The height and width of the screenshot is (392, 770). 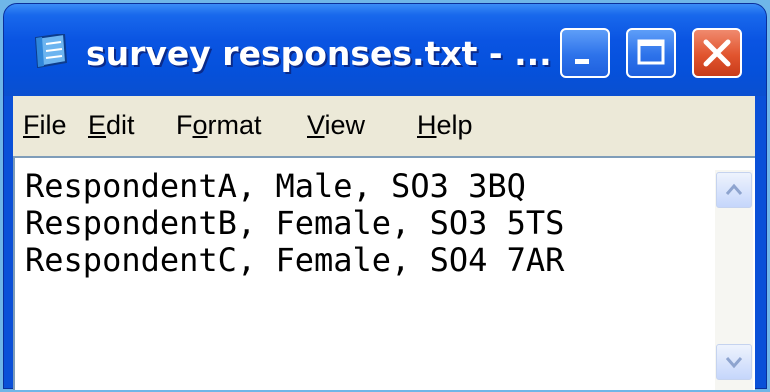 I want to click on menu-format-label: rmat, so click(x=234, y=125).